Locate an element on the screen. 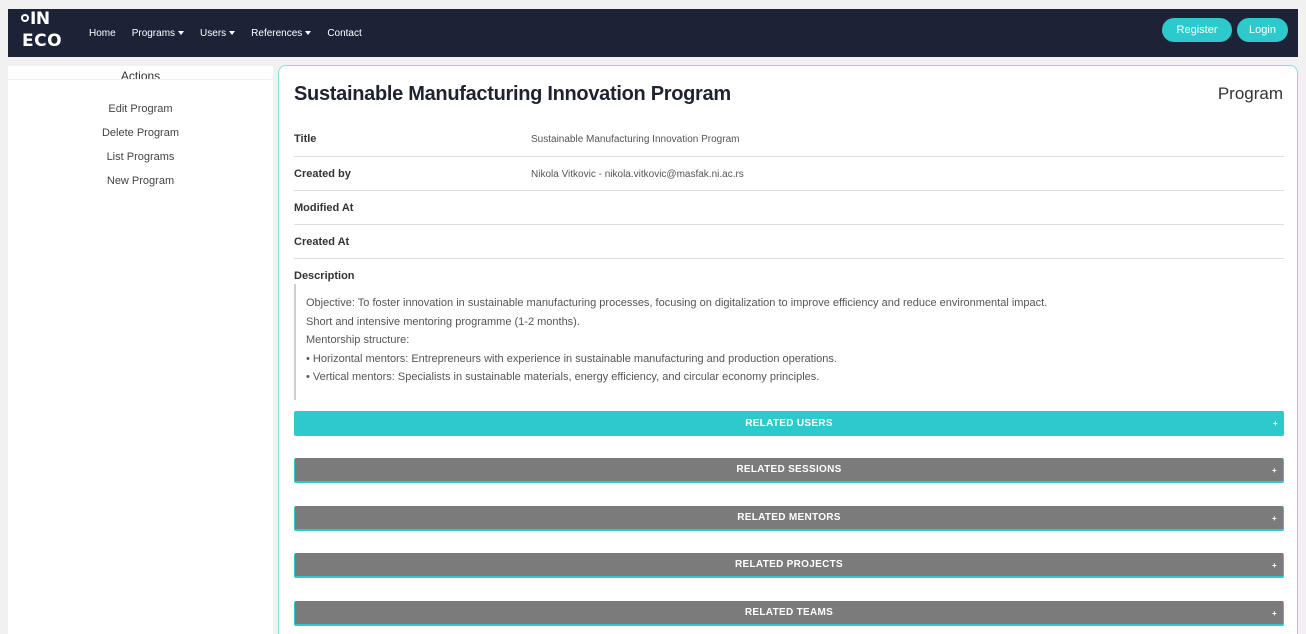 This screenshot has height=634, width=1306. related-projects-accordion: RELATED PROJECTS + is located at coordinates (789, 565).